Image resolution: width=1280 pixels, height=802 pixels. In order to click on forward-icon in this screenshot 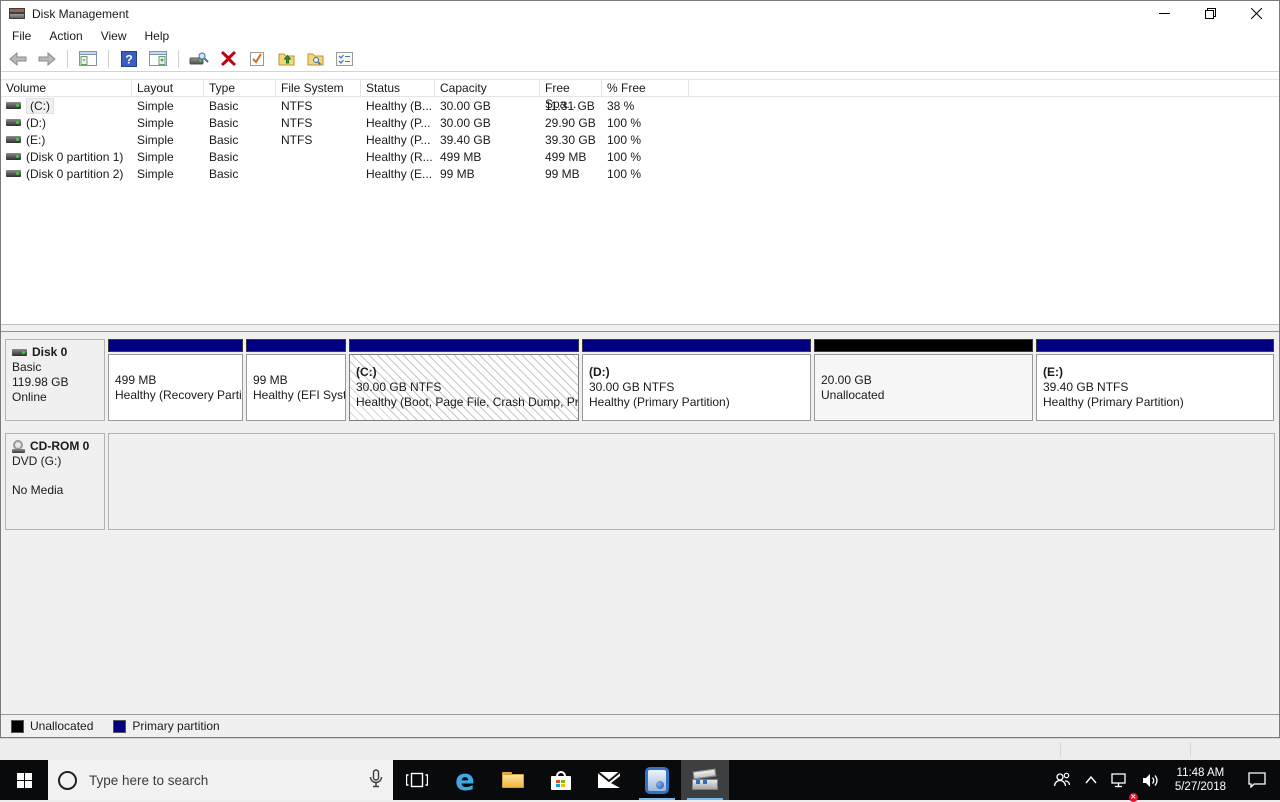, I will do `click(47, 59)`.